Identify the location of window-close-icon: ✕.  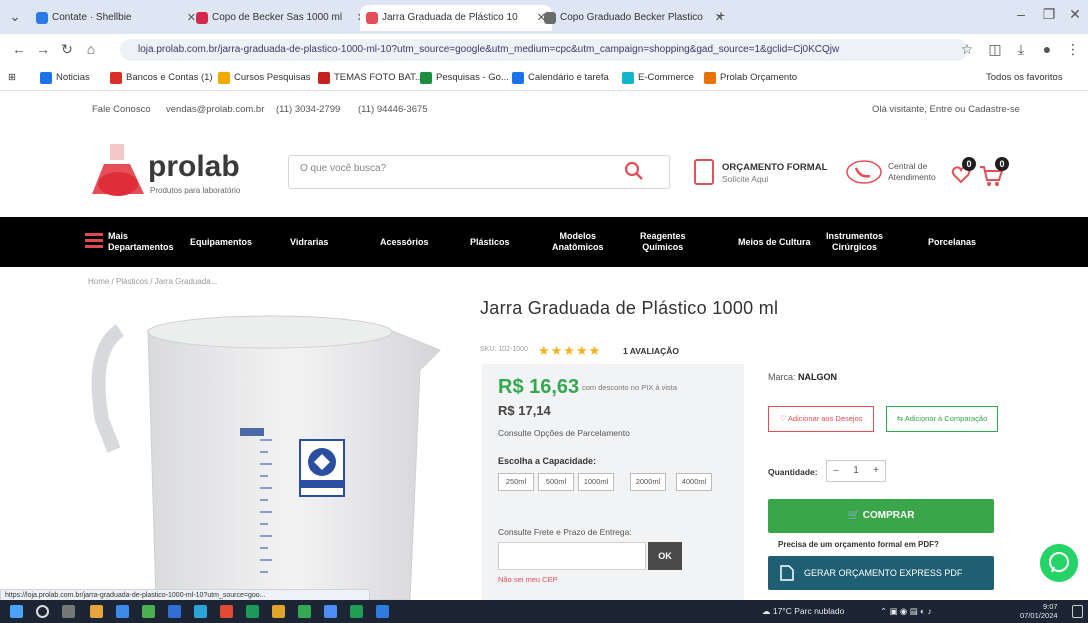
(1075, 14).